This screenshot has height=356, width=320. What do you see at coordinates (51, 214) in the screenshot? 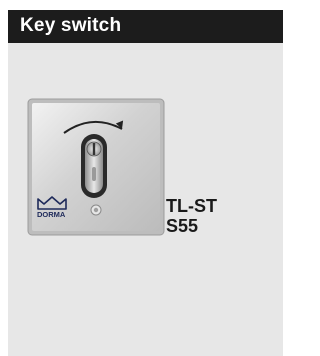
I see `svg-text: DORMA` at bounding box center [51, 214].